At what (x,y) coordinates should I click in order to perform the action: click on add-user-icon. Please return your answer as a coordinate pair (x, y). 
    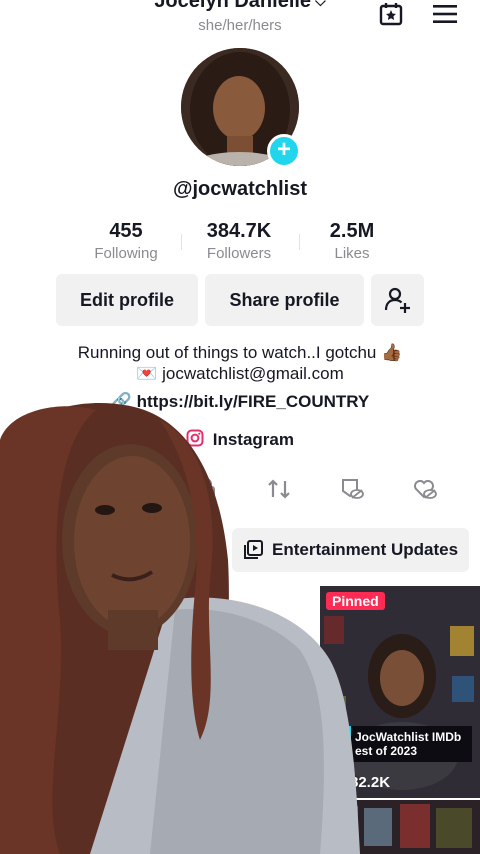
    Looking at the image, I should click on (397, 300).